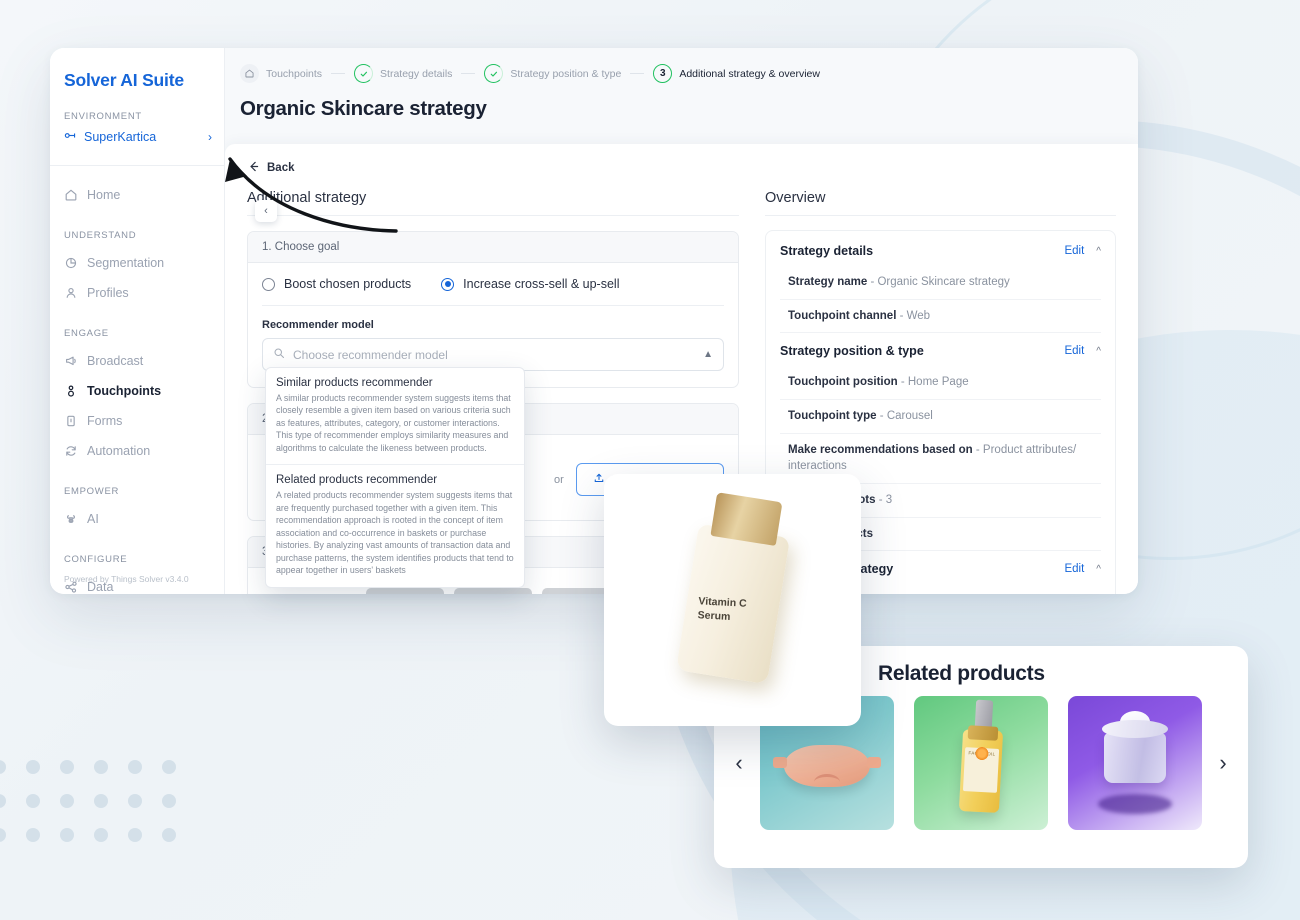 The height and width of the screenshot is (920, 1300). I want to click on refresh-icon, so click(71, 451).